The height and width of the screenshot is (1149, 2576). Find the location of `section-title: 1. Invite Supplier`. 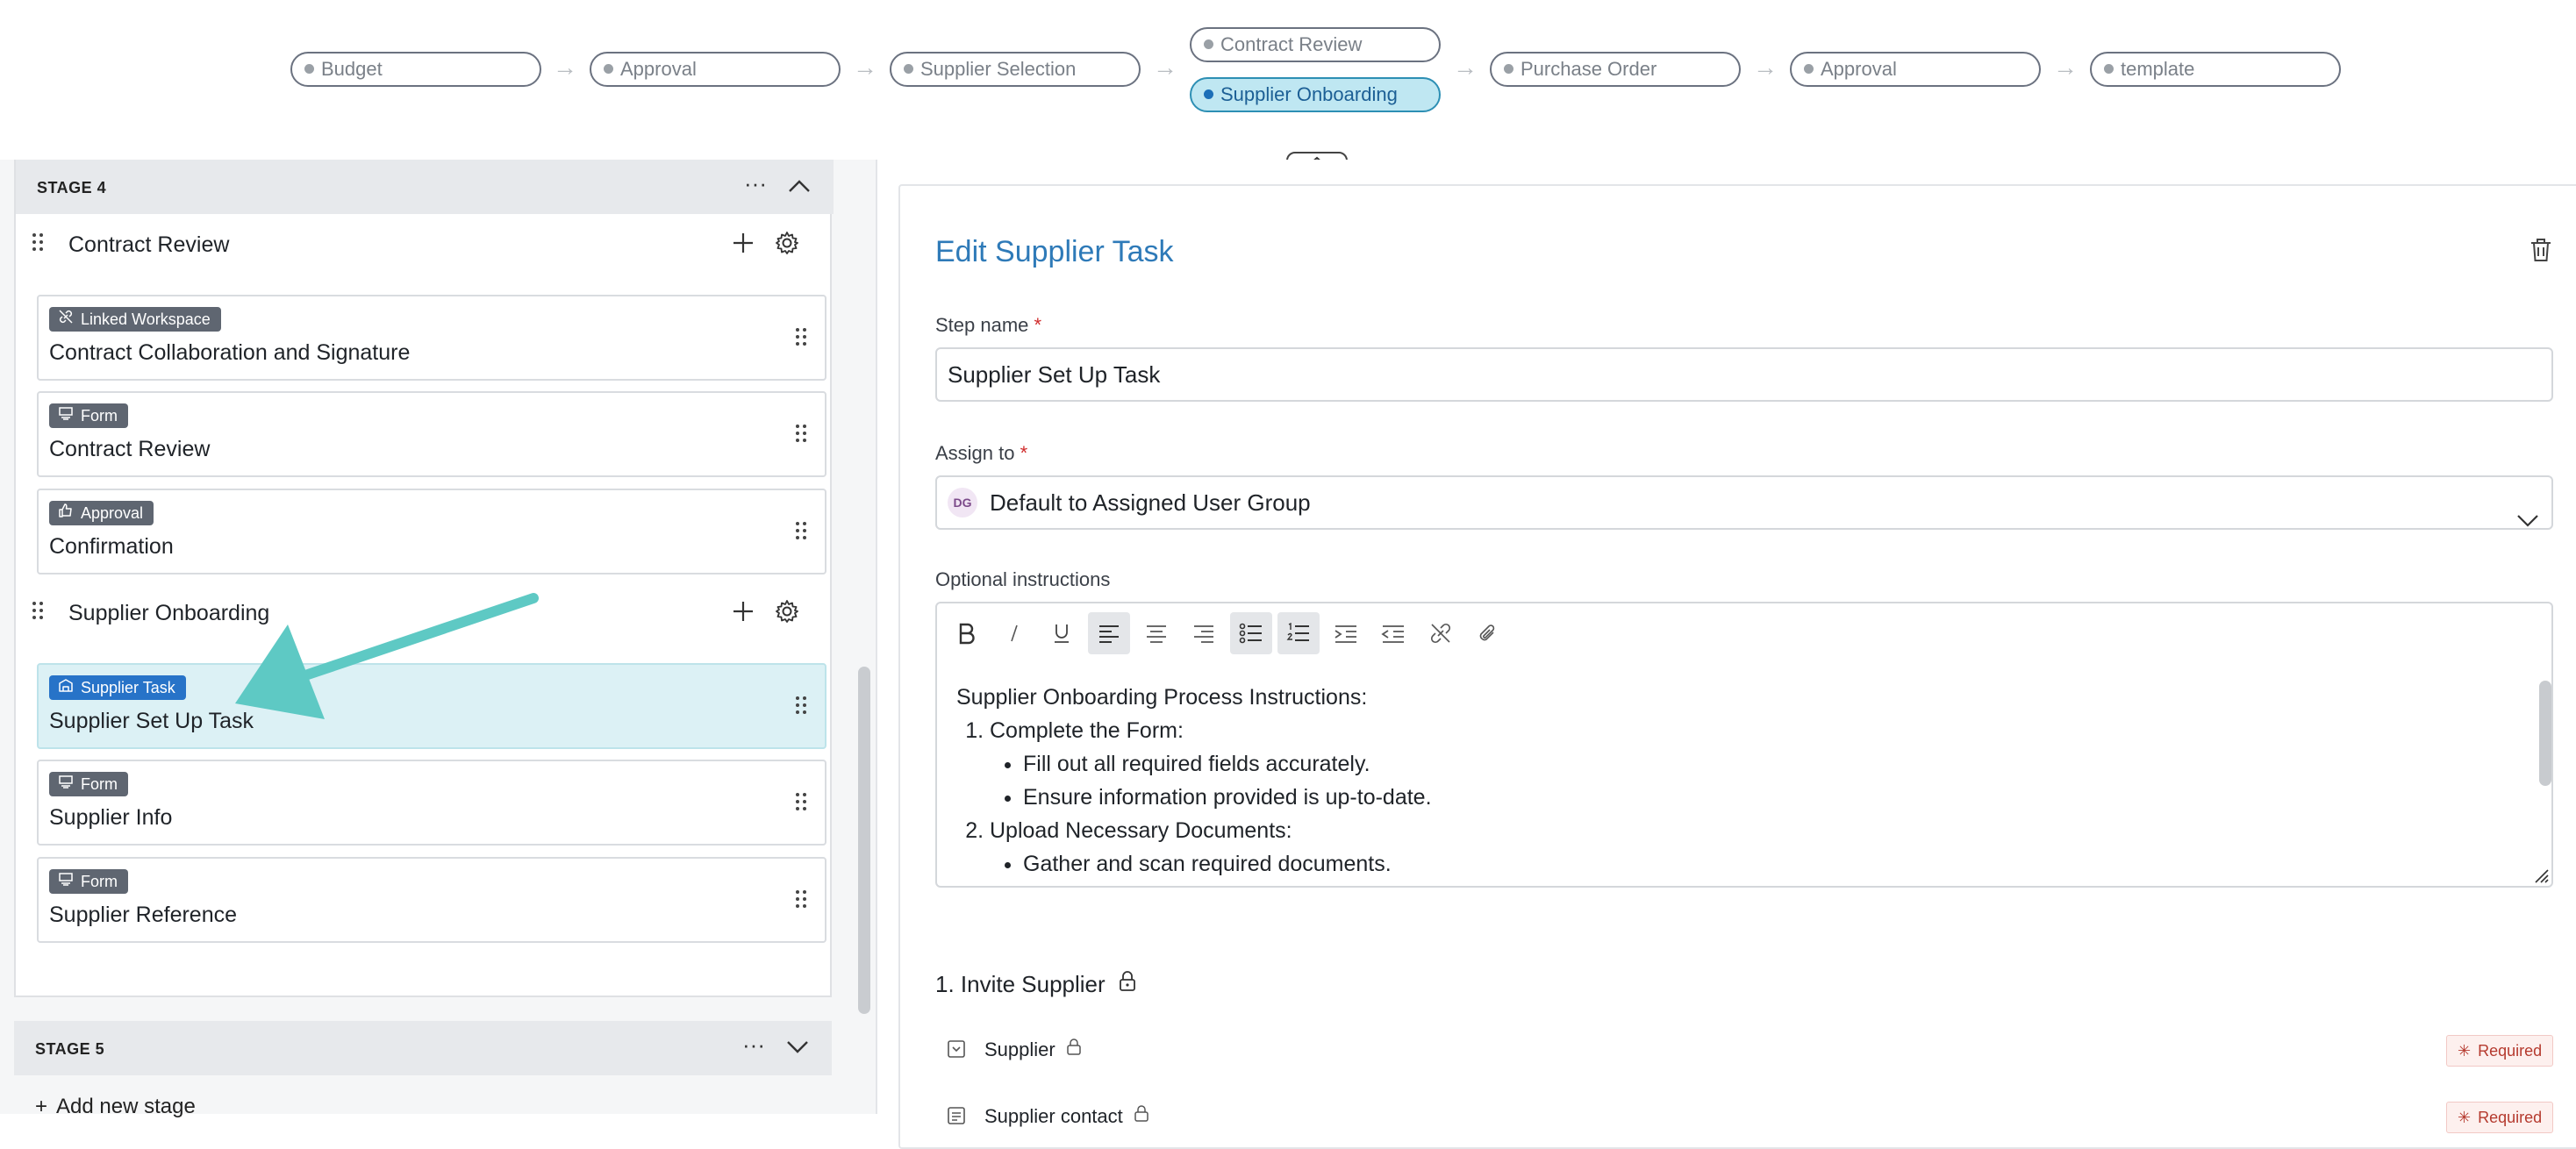

section-title: 1. Invite Supplier is located at coordinates (1036, 984).